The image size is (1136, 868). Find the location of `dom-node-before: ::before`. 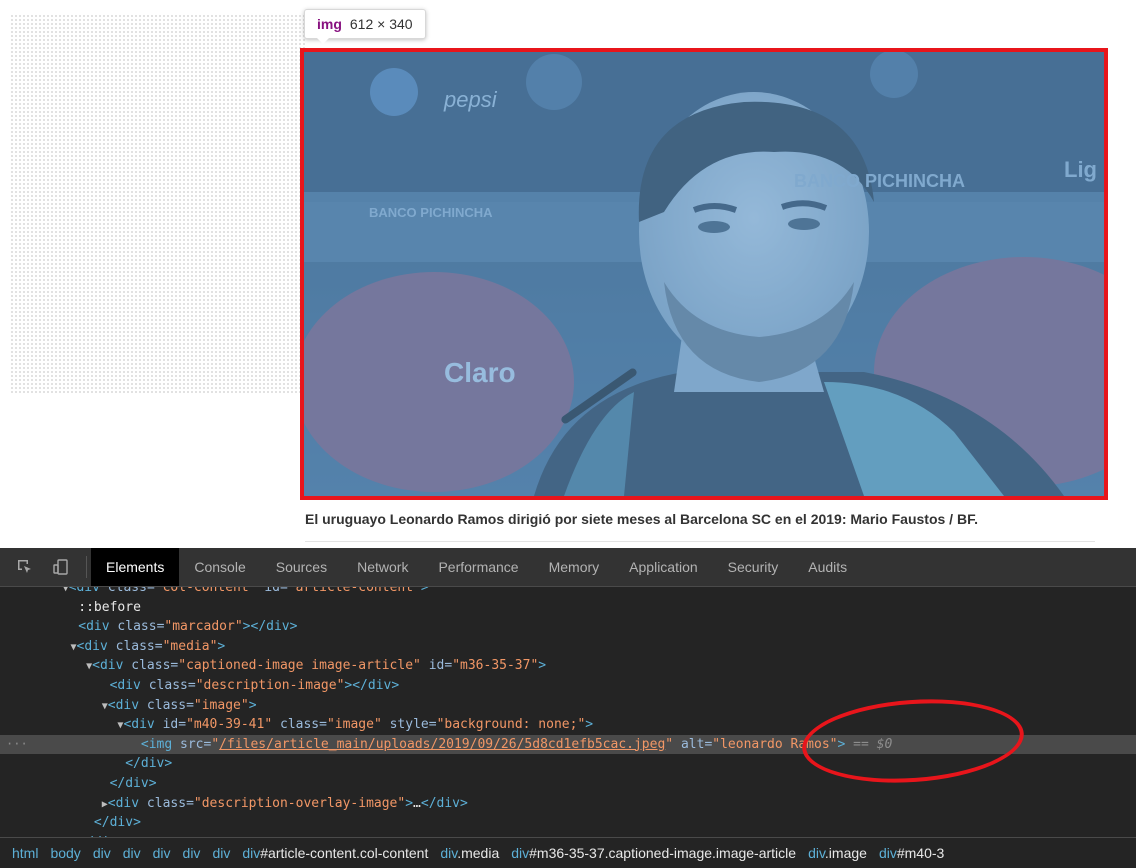

dom-node-before: ::before is located at coordinates (568, 608).